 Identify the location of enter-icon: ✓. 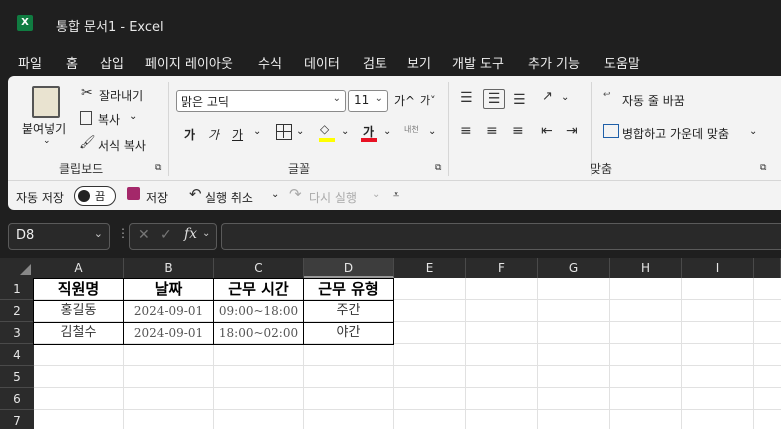
(166, 235).